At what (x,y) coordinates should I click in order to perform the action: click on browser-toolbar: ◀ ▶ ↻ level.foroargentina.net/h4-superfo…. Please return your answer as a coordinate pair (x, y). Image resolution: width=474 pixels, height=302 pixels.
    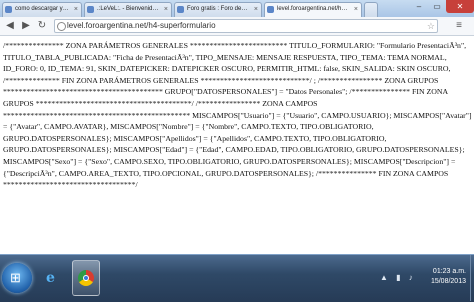
    Looking at the image, I should click on (237, 26).